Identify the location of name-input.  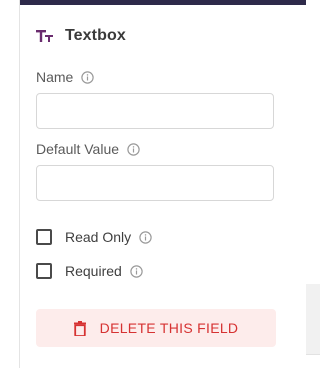
(155, 111).